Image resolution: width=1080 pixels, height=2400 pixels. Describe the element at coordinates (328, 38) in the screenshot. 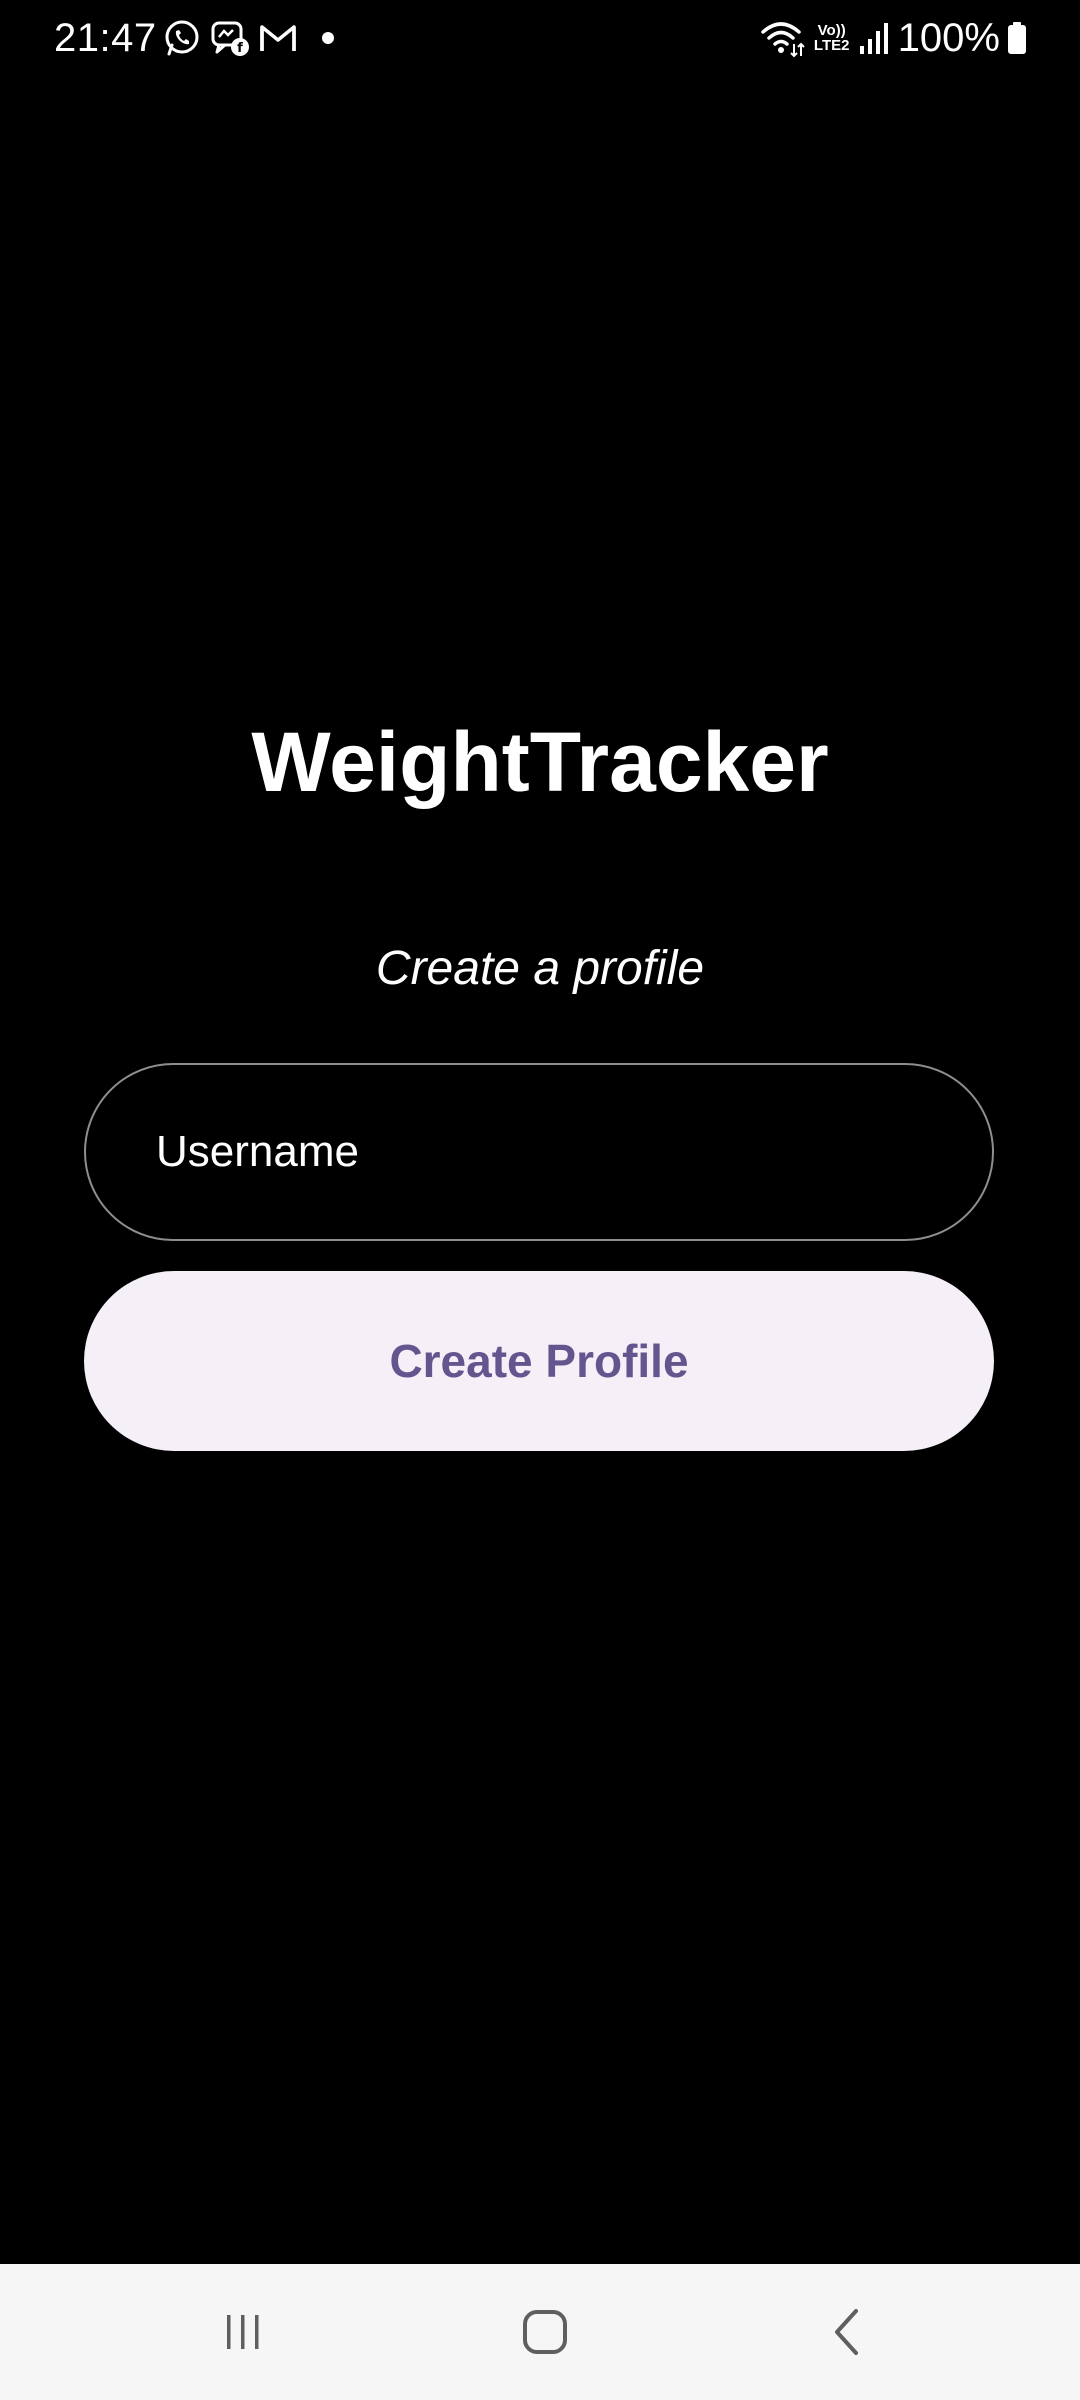

I see `more-notifications-dot` at that location.